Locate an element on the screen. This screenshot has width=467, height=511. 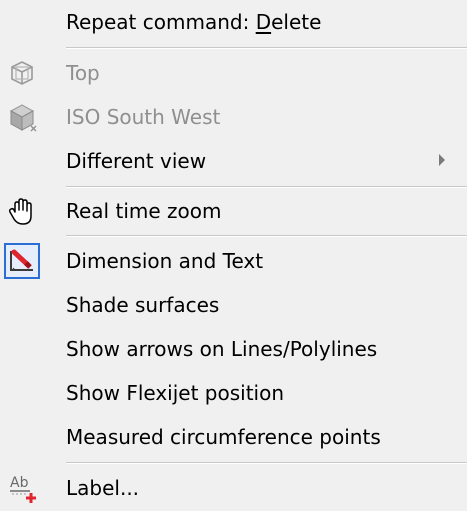
hand-icon is located at coordinates (22, 211).